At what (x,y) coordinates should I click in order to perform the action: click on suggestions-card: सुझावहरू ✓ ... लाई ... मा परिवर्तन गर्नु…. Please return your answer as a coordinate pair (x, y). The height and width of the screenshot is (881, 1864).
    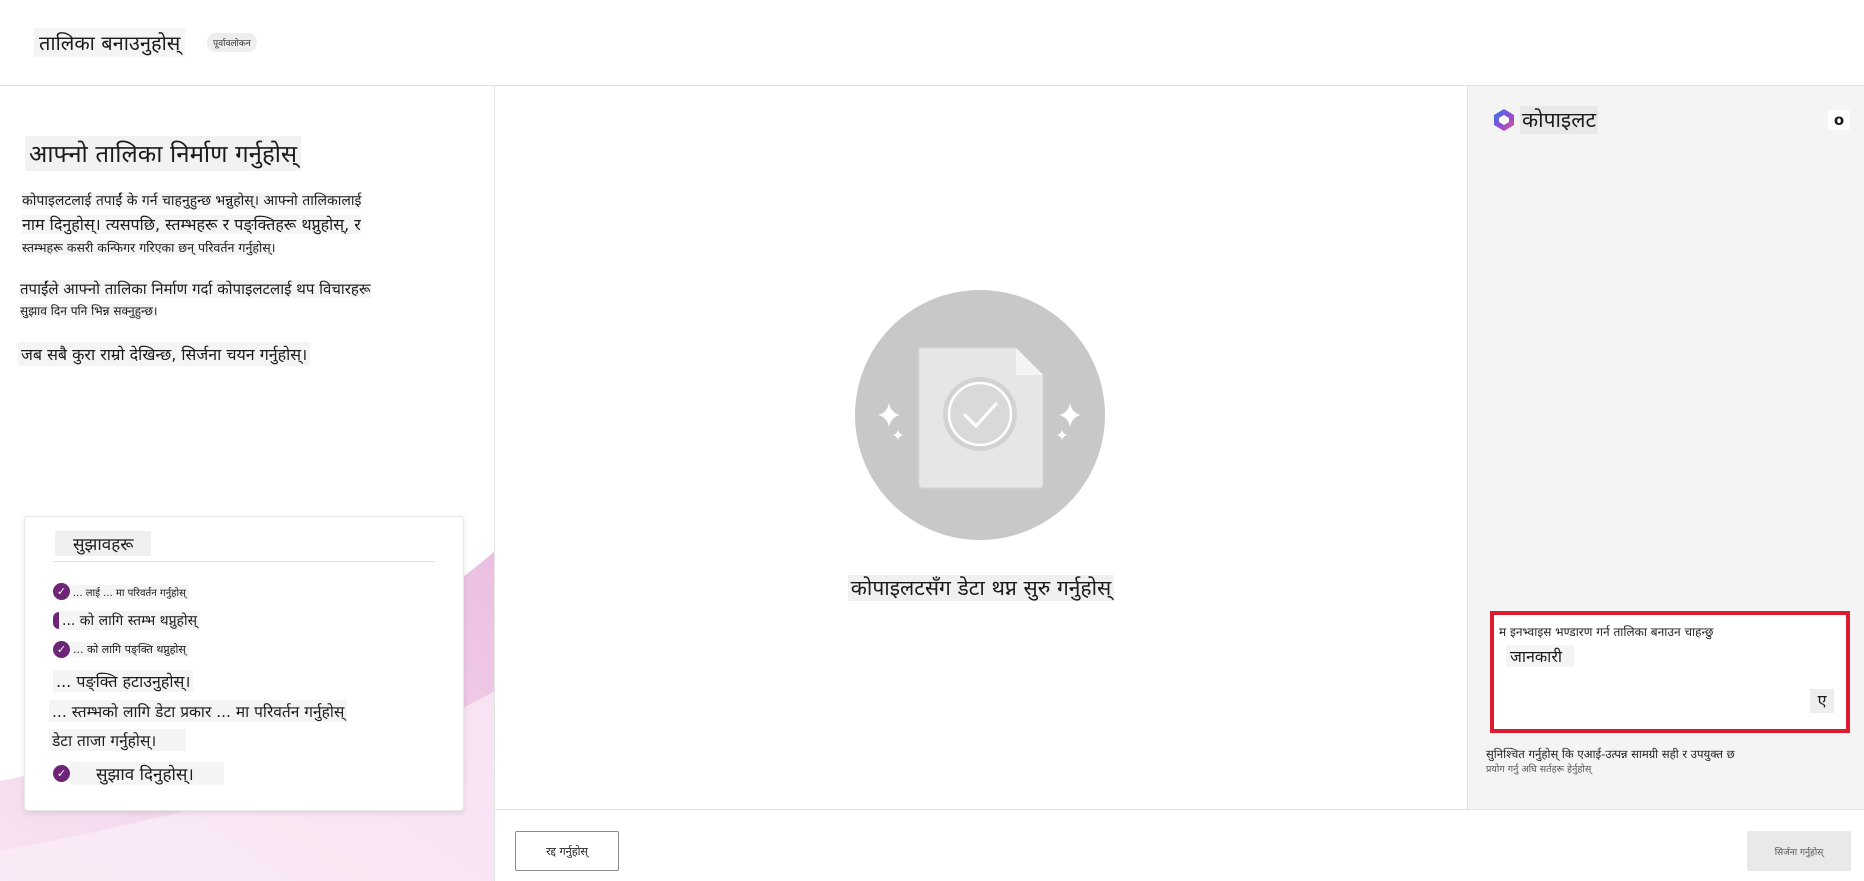
    Looking at the image, I should click on (244, 663).